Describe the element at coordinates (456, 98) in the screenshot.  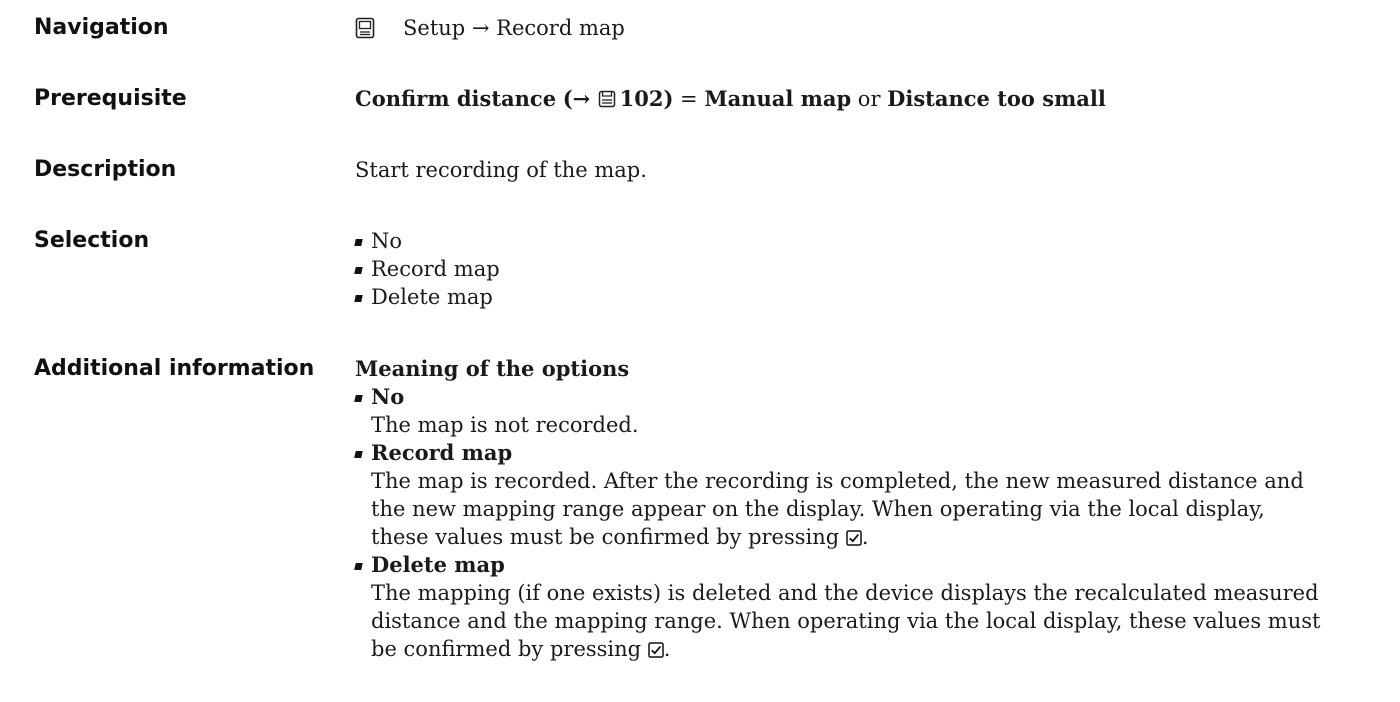
I see `prerequisite-param: Confirm distance` at that location.